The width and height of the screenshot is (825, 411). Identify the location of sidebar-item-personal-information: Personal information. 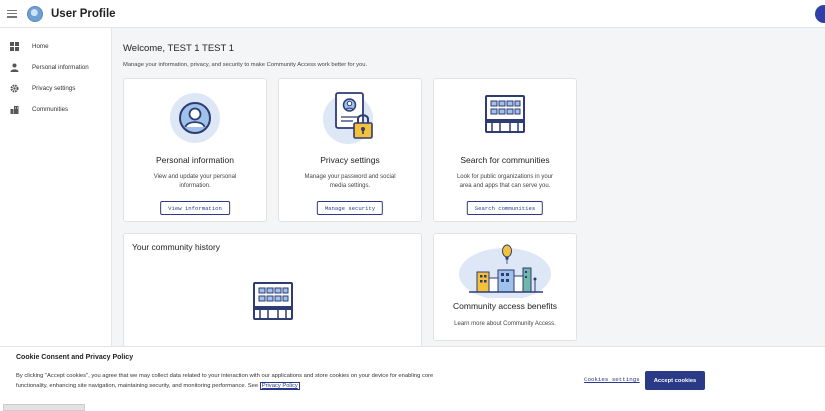
(55, 67).